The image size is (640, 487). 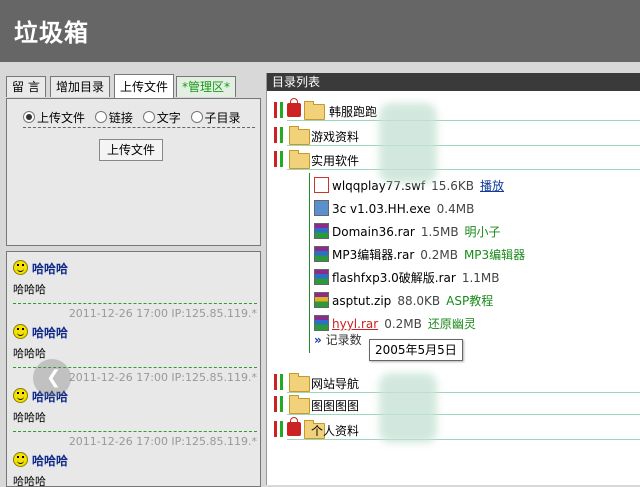 I want to click on page-title: 垃圾箱, so click(x=51, y=33).